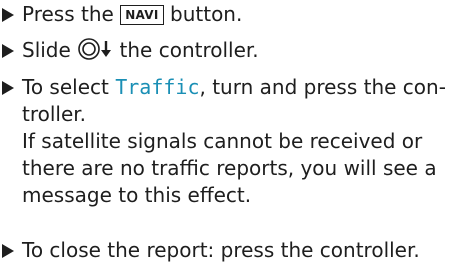  I want to click on step-3-continuation: troller., so click(54, 114).